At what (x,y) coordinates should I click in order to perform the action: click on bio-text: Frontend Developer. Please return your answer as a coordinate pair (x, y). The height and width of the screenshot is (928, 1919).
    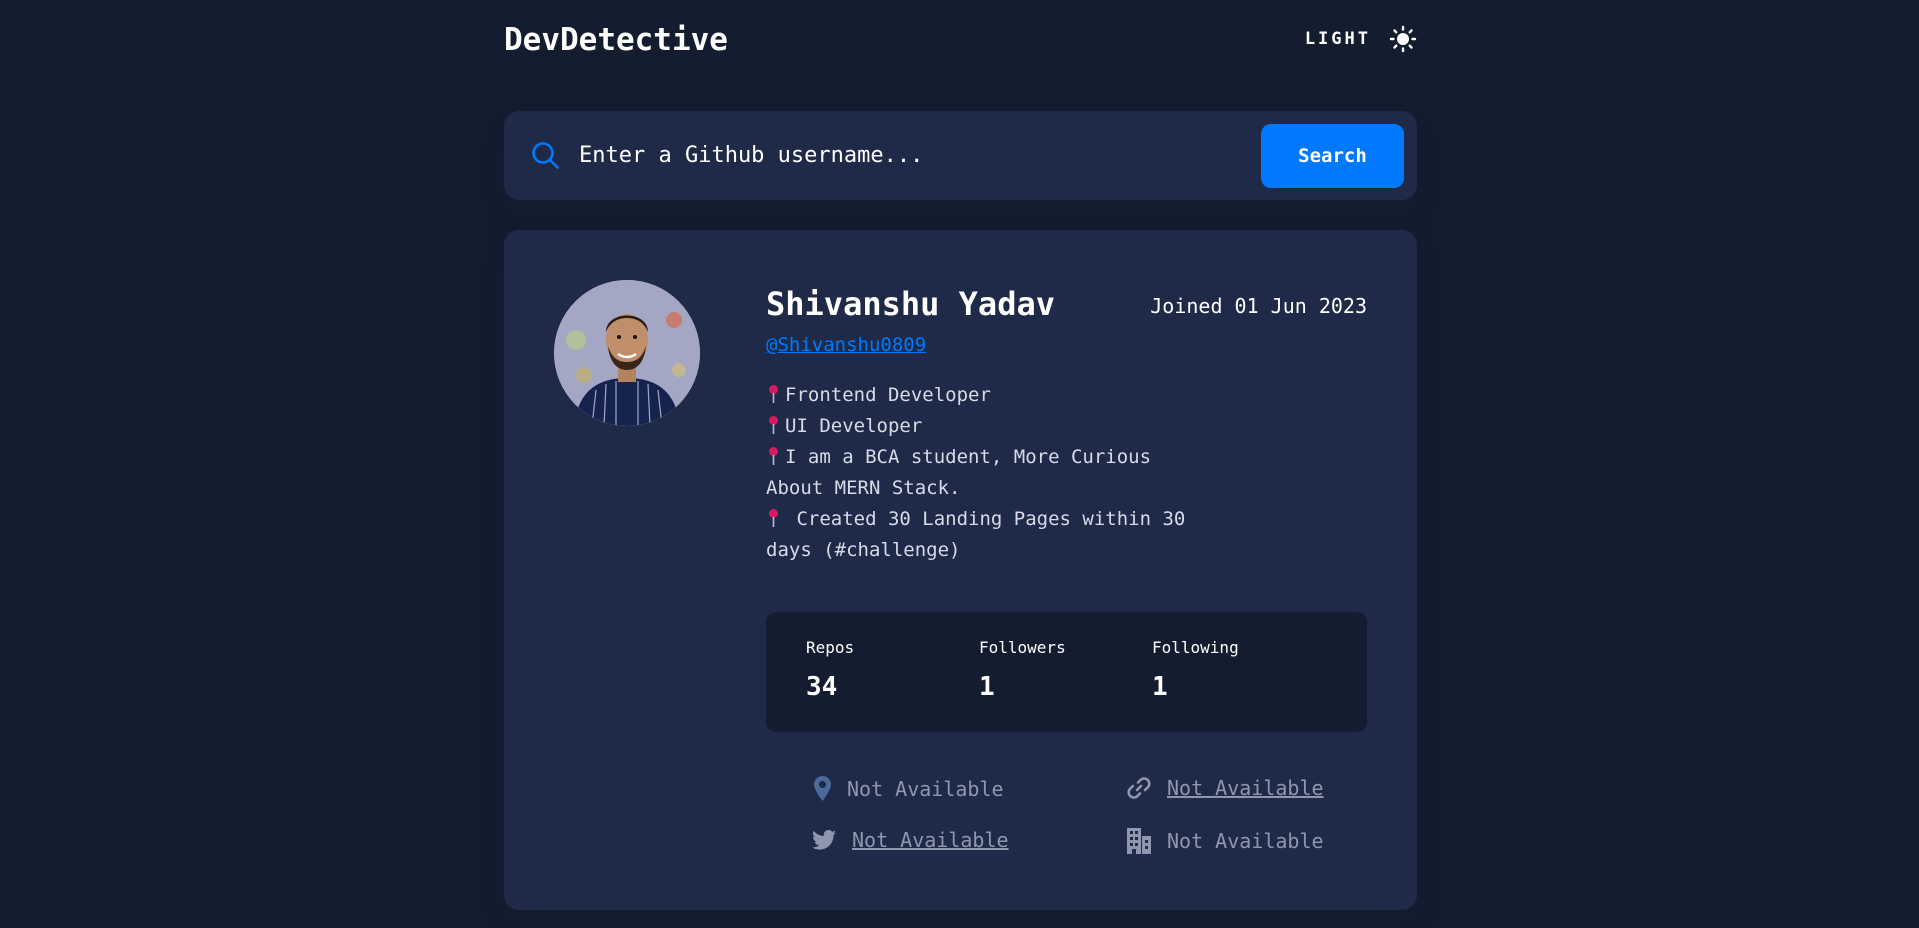
    Looking at the image, I should click on (888, 395).